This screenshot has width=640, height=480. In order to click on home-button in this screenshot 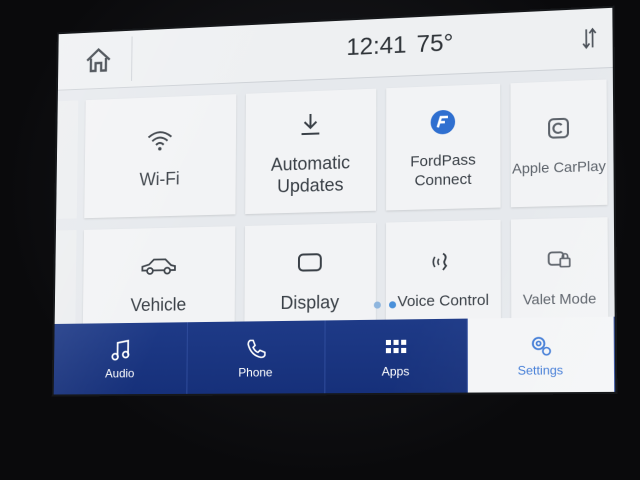, I will do `click(99, 60)`.